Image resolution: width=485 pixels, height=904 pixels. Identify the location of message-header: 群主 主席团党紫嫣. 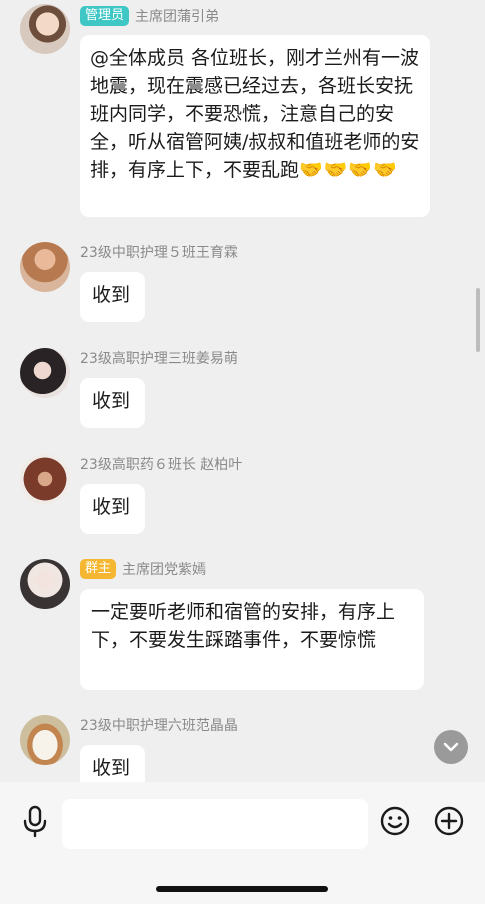
(143, 569).